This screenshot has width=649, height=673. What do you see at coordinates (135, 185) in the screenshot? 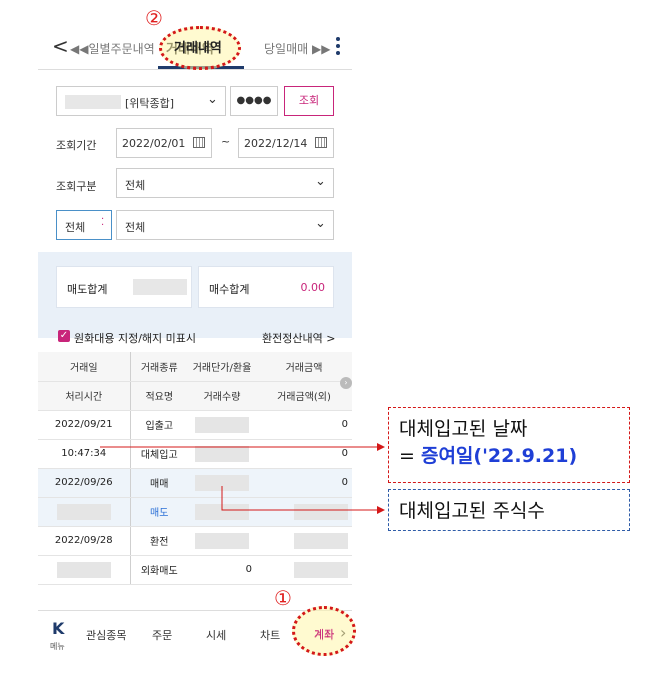
I see `category-value: 전체` at bounding box center [135, 185].